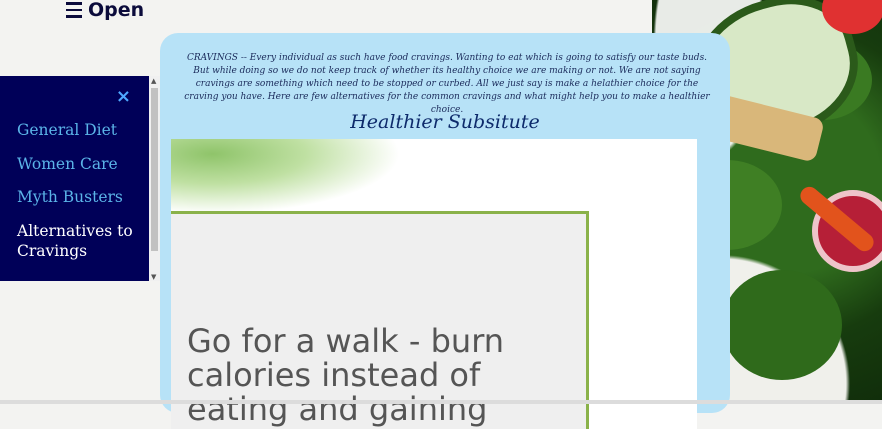 The height and width of the screenshot is (429, 882). What do you see at coordinates (286, 176) in the screenshot?
I see `decorative-leaf-blur` at bounding box center [286, 176].